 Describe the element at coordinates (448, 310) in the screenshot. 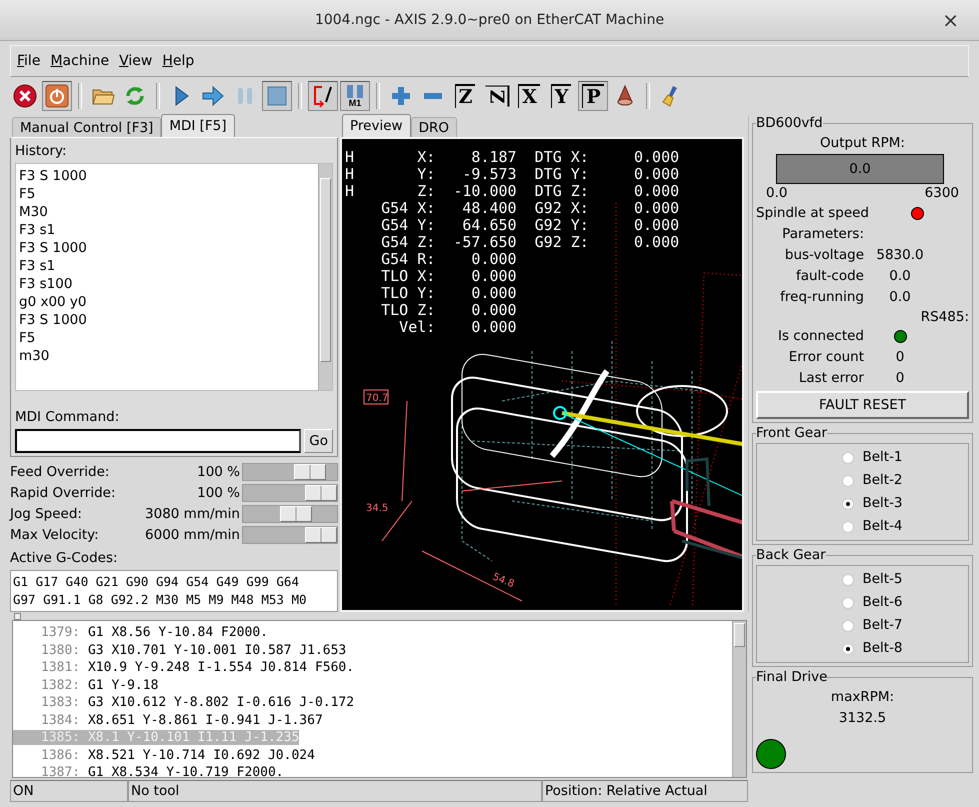

I see `dro-readout: TLO Z: 0.000` at that location.